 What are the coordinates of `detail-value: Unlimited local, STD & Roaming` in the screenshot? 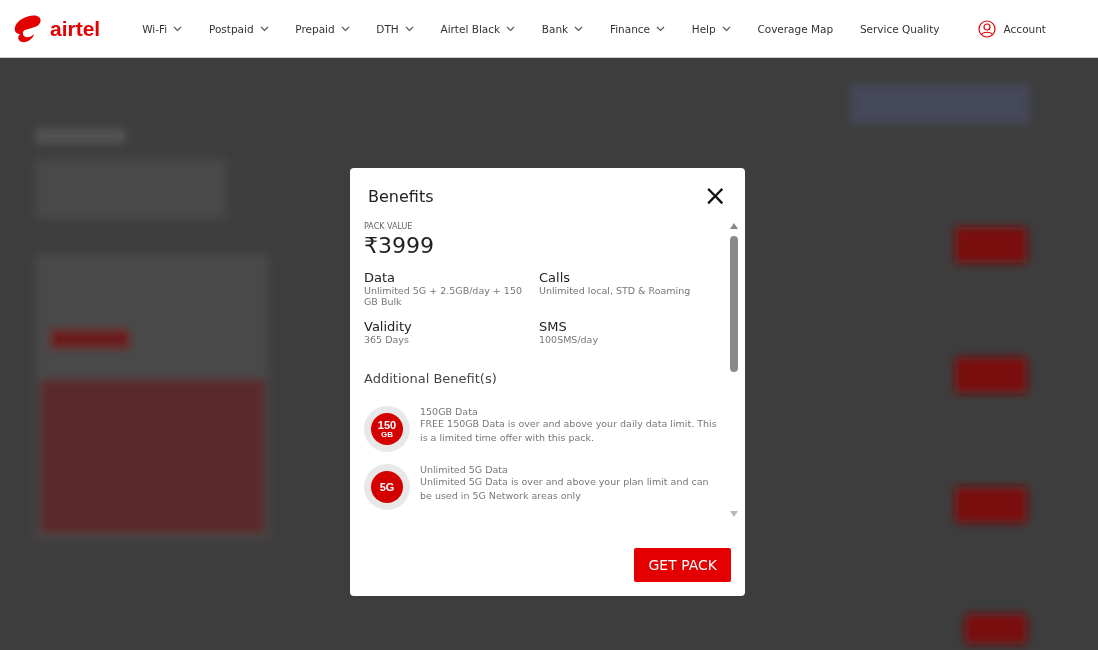 It's located at (615, 290).